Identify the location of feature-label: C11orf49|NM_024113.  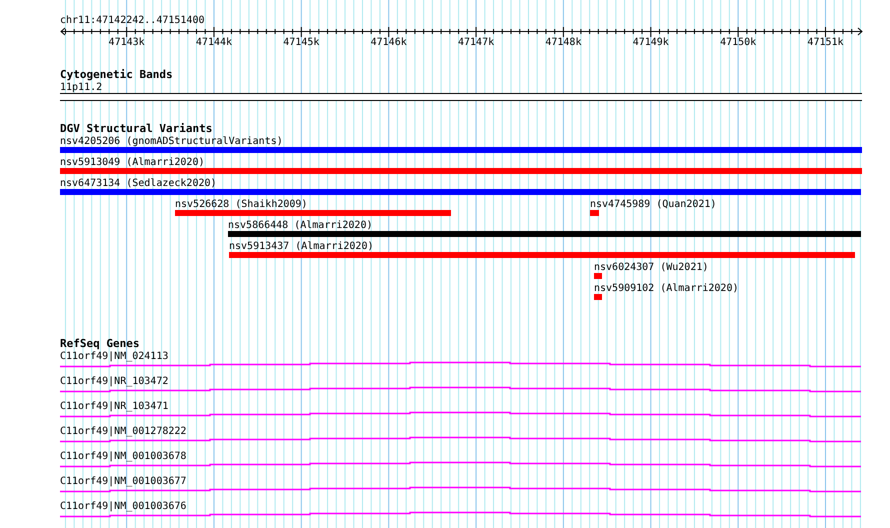
(114, 356).